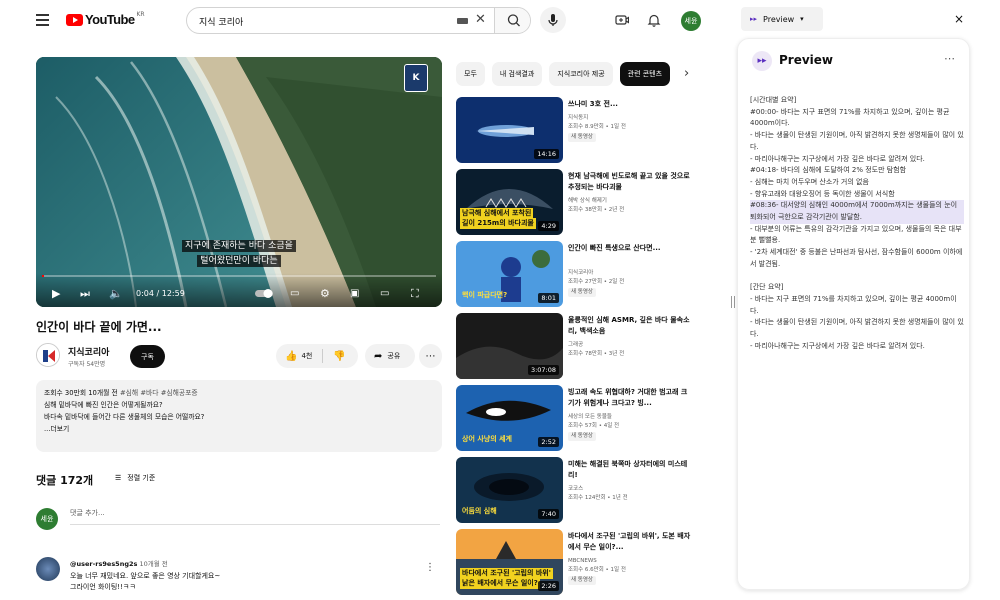 Image resolution: width=1000 pixels, height=600 pixels. I want to click on commenter-avatar, so click(48, 569).